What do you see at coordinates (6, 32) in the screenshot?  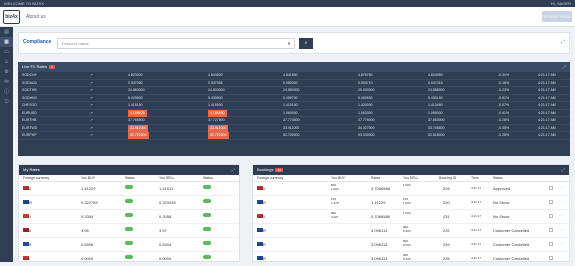 I see `bar-chart-icon: ▤` at bounding box center [6, 32].